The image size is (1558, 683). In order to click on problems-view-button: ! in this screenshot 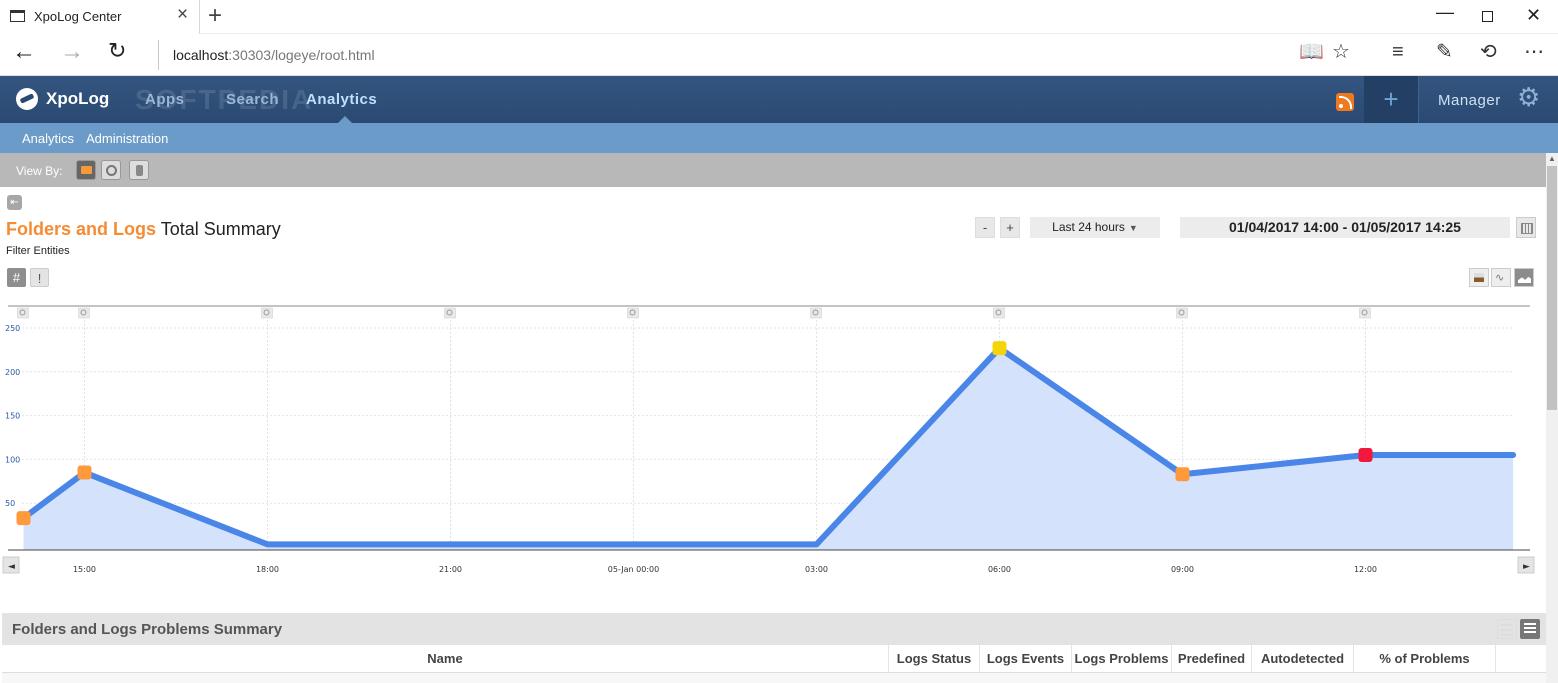, I will do `click(39, 277)`.